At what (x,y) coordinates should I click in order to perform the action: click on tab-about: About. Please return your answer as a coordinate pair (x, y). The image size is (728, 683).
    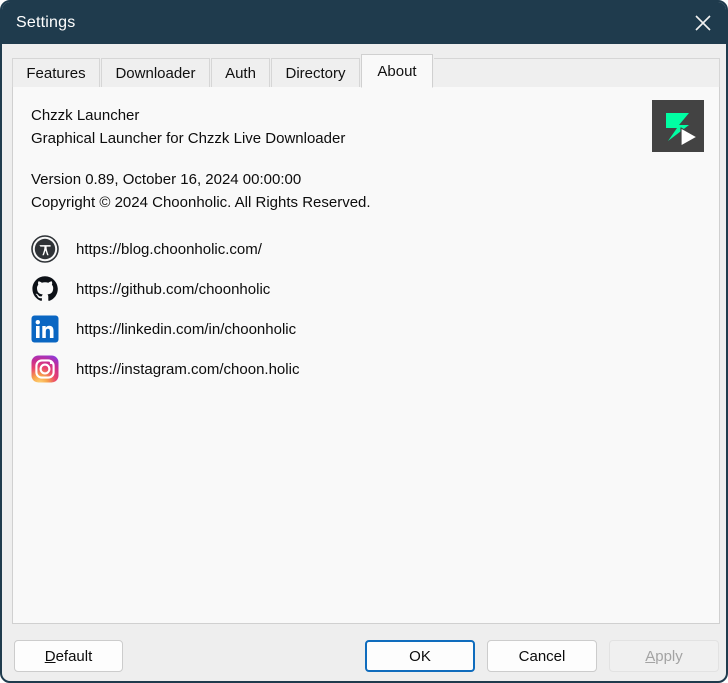
    Looking at the image, I should click on (397, 71).